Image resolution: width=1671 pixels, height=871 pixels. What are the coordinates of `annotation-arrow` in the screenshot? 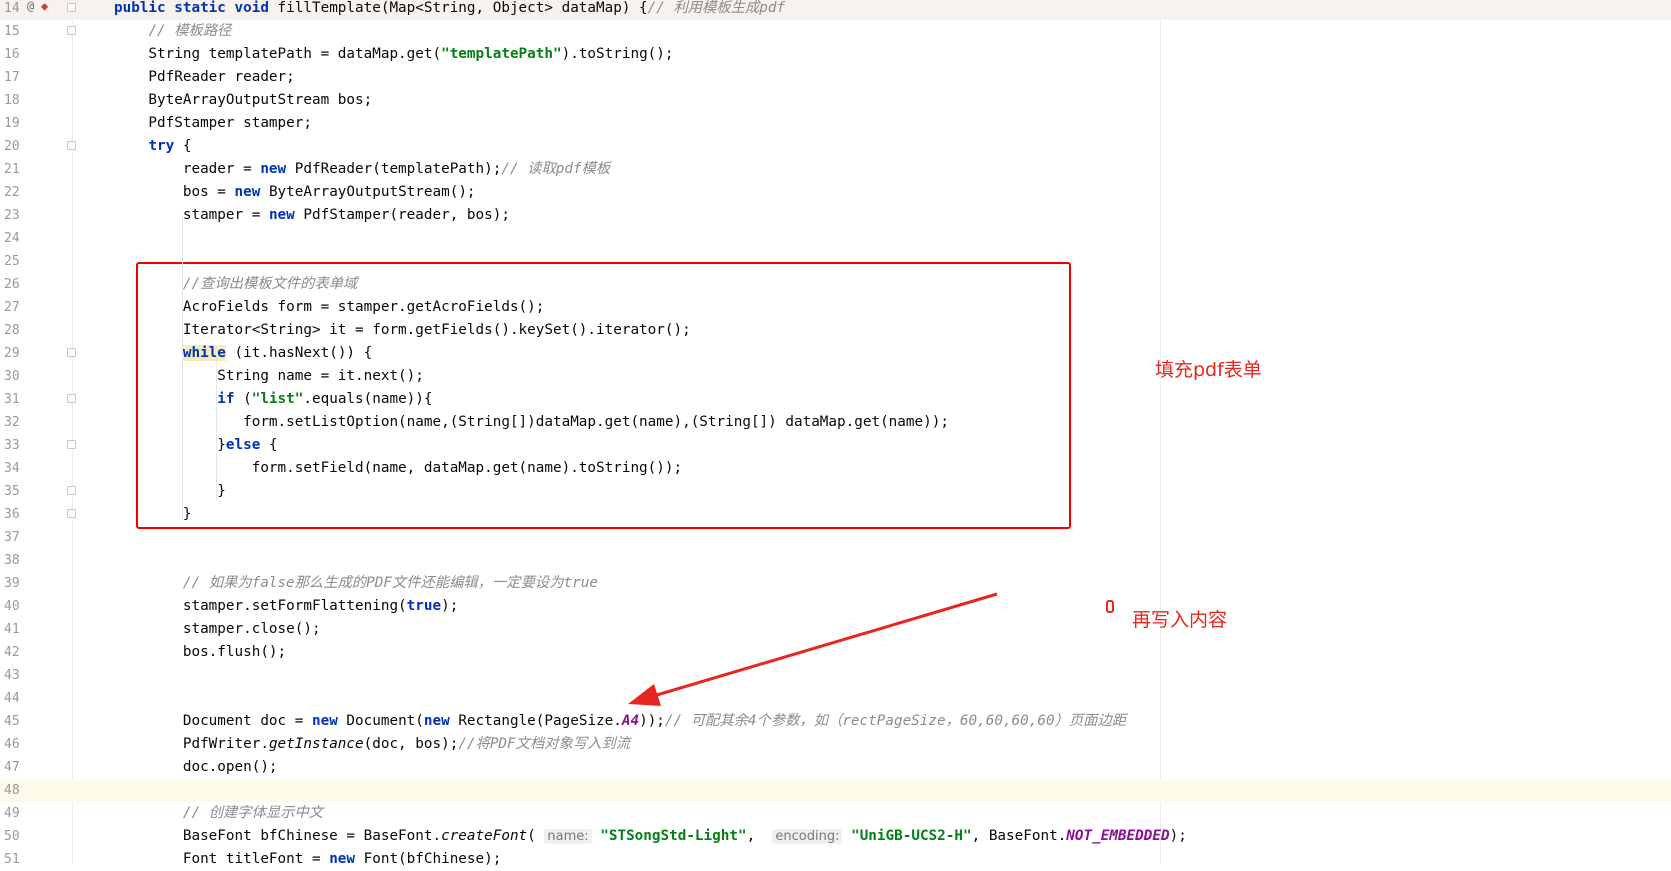 It's located at (813, 649).